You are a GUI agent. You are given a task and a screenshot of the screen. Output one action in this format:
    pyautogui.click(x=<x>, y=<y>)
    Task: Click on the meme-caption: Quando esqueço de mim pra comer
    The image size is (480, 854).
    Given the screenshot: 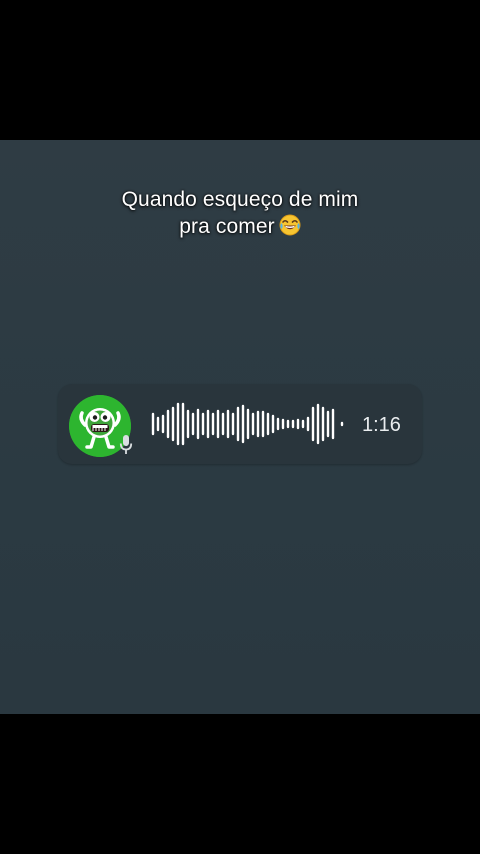 What is the action you would take?
    pyautogui.click(x=240, y=214)
    